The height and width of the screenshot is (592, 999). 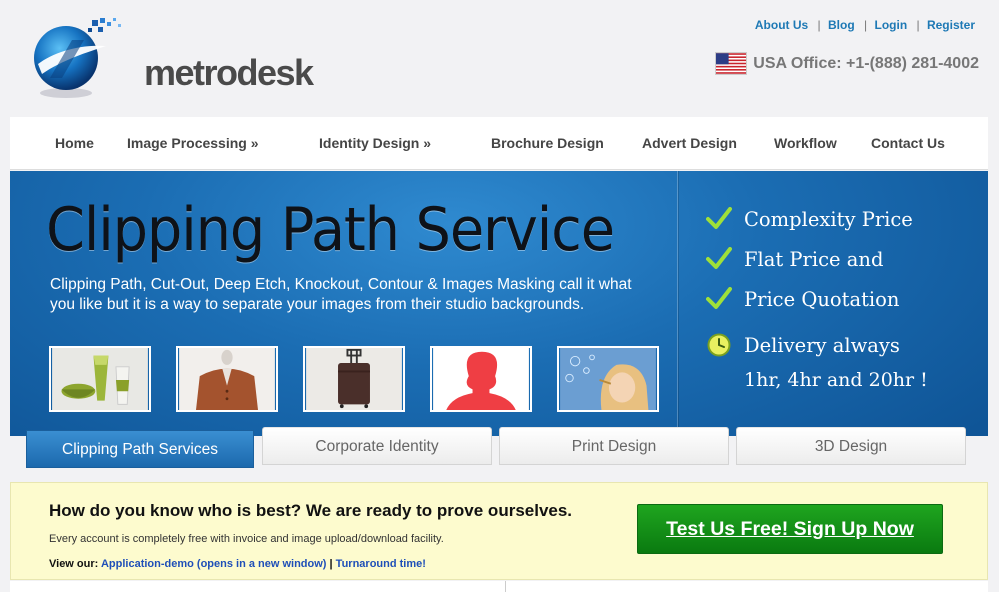 I want to click on clock-icon, so click(x=719, y=345).